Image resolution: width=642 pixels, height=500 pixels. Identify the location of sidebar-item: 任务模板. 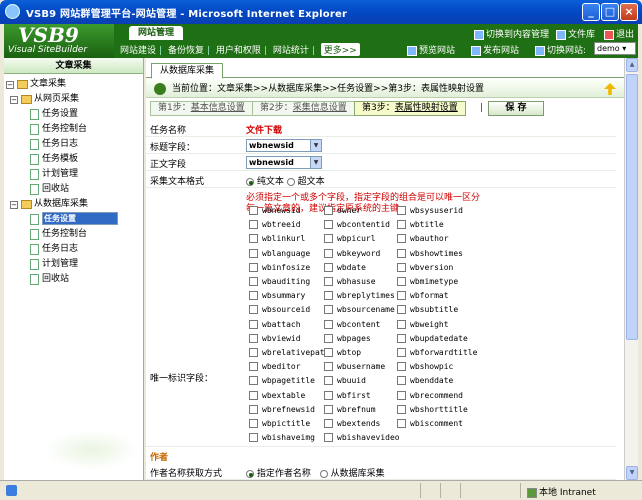
(73, 159).